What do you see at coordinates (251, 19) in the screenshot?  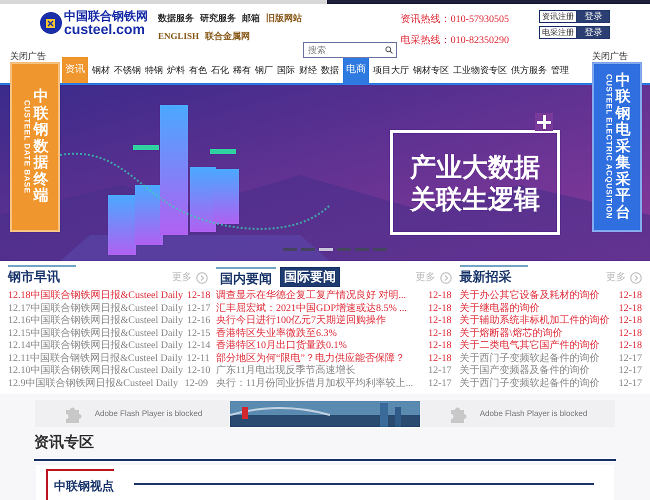 I see `header-link: 邮箱` at bounding box center [251, 19].